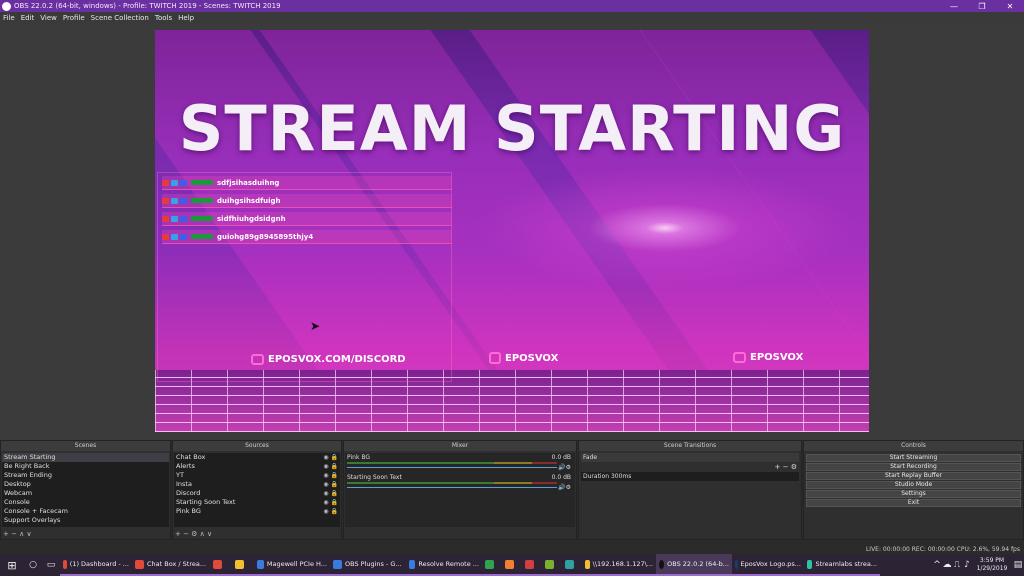 The image size is (1024, 576). Describe the element at coordinates (374, 477) in the screenshot. I see `mixer-track-name: Starting Soon Text` at that location.